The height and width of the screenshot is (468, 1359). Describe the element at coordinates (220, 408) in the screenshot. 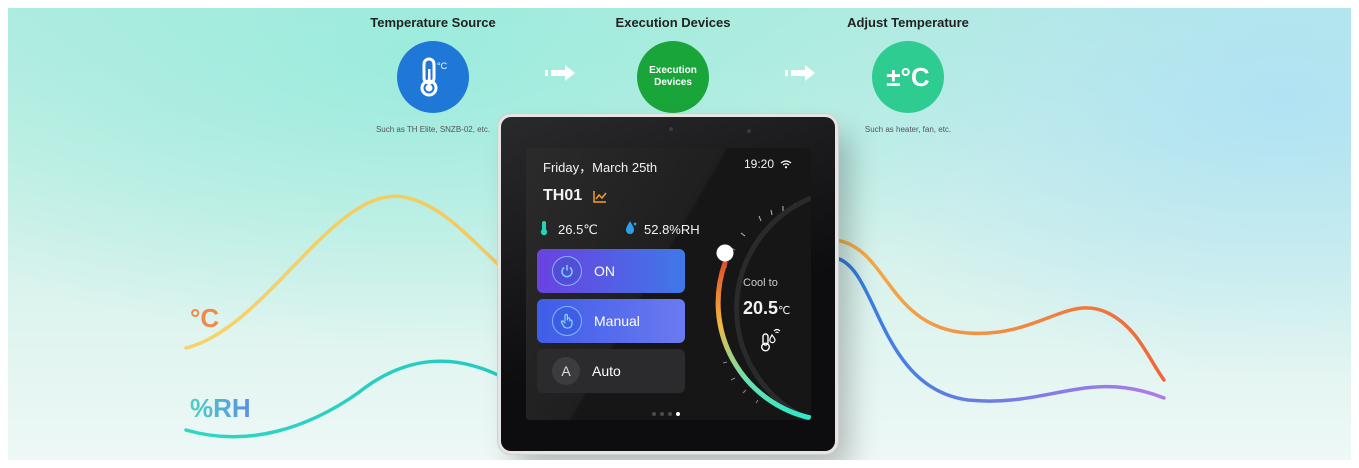

I see `humidity-label: %RH` at that location.